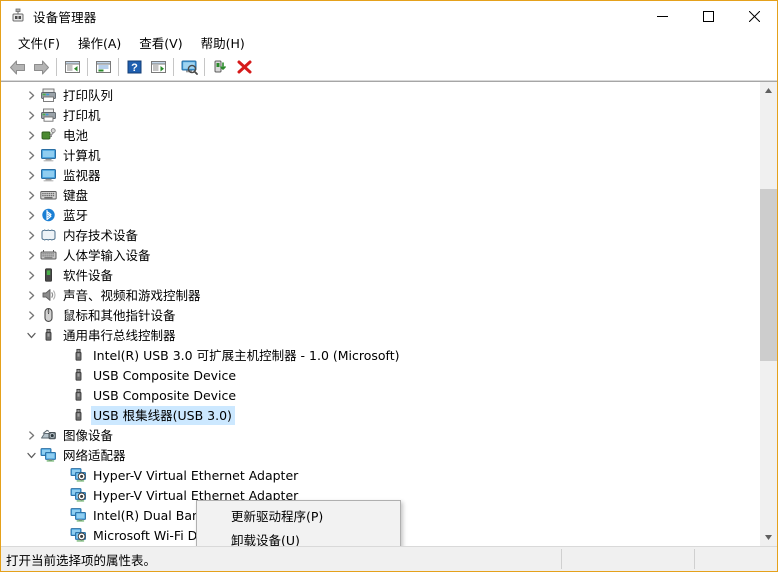  What do you see at coordinates (132, 295) in the screenshot?
I see `tree-row-label: 声音、视频和游戏控制器` at bounding box center [132, 295].